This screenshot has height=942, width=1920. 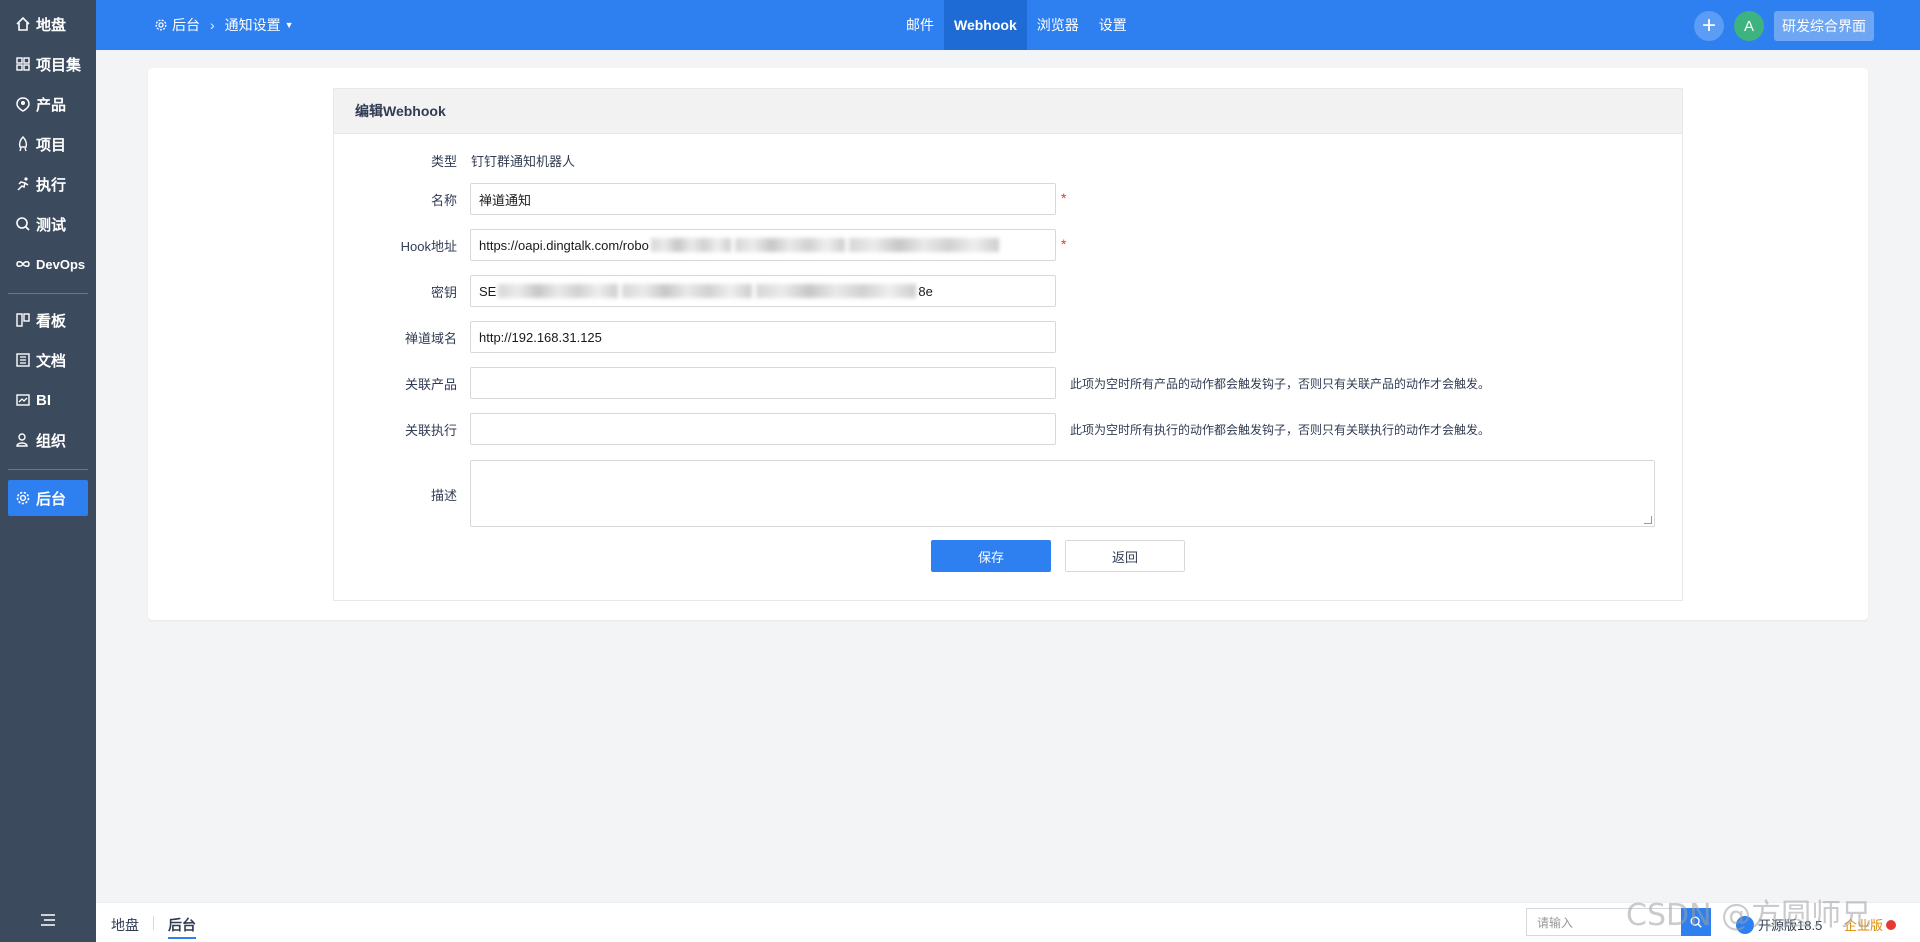 What do you see at coordinates (48, 920) in the screenshot?
I see `menu-collapse-icon` at bounding box center [48, 920].